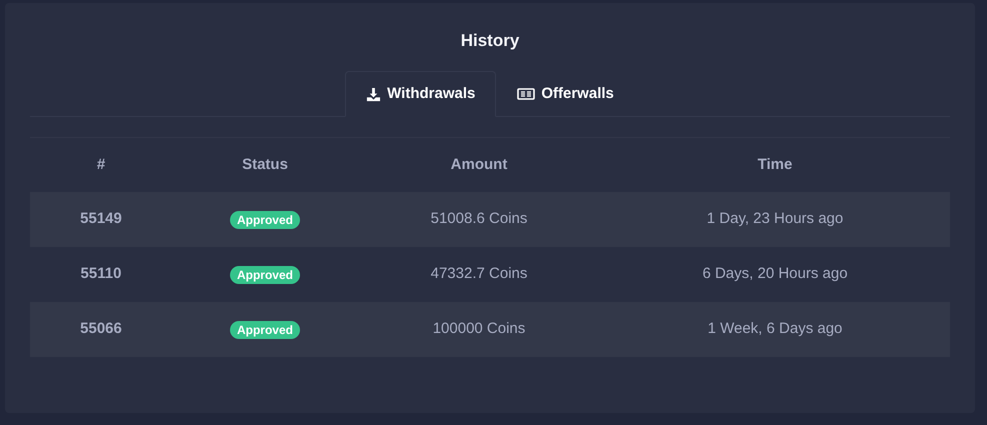 The width and height of the screenshot is (987, 425). Describe the element at coordinates (775, 164) in the screenshot. I see `column-header: Time` at that location.